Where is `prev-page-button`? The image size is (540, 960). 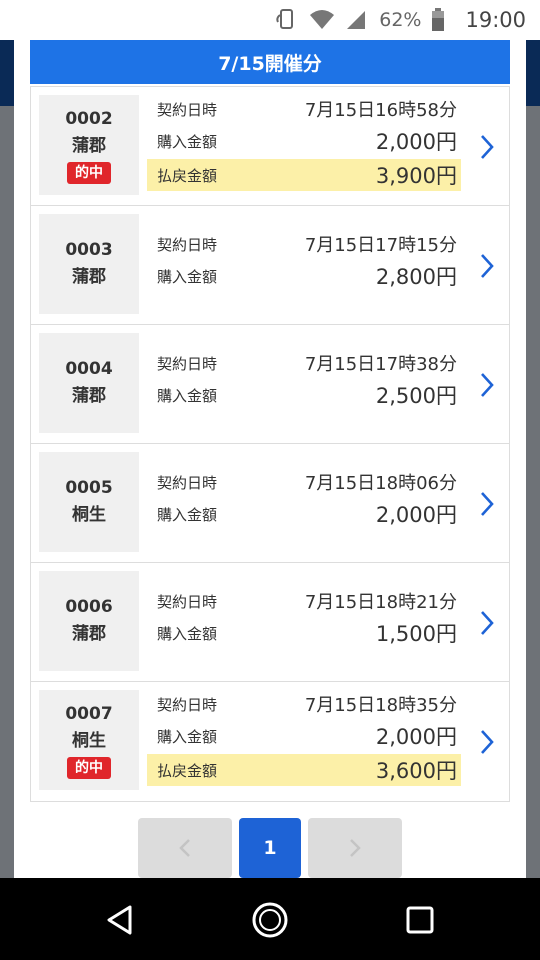 prev-page-button is located at coordinates (185, 848).